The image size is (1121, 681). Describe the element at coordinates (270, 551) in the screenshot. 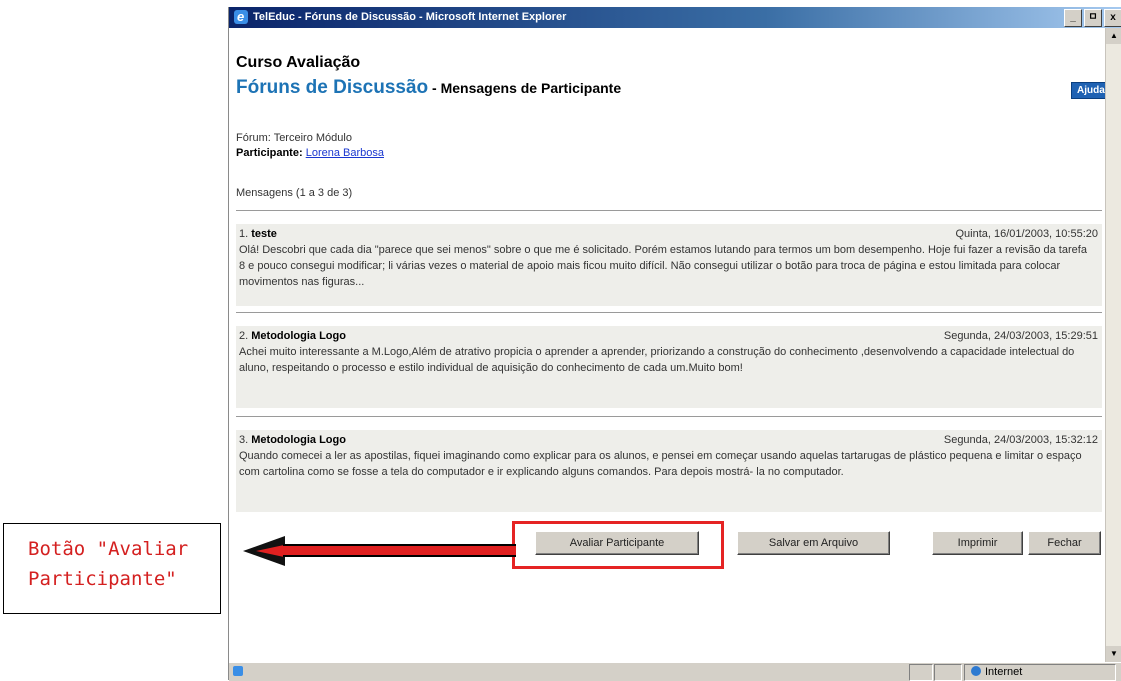

I see `arrow-head-fill` at that location.